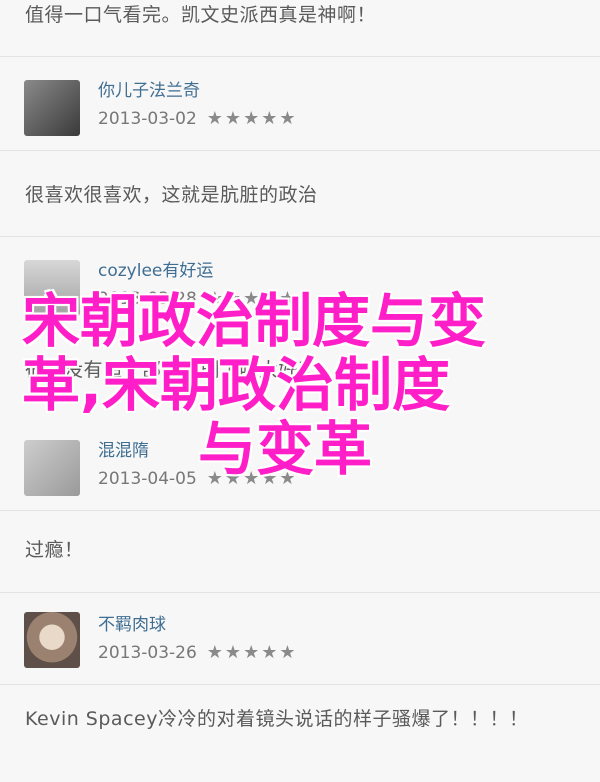  I want to click on overlay-line-1: 宋朝政治制度与变, so click(254, 321).